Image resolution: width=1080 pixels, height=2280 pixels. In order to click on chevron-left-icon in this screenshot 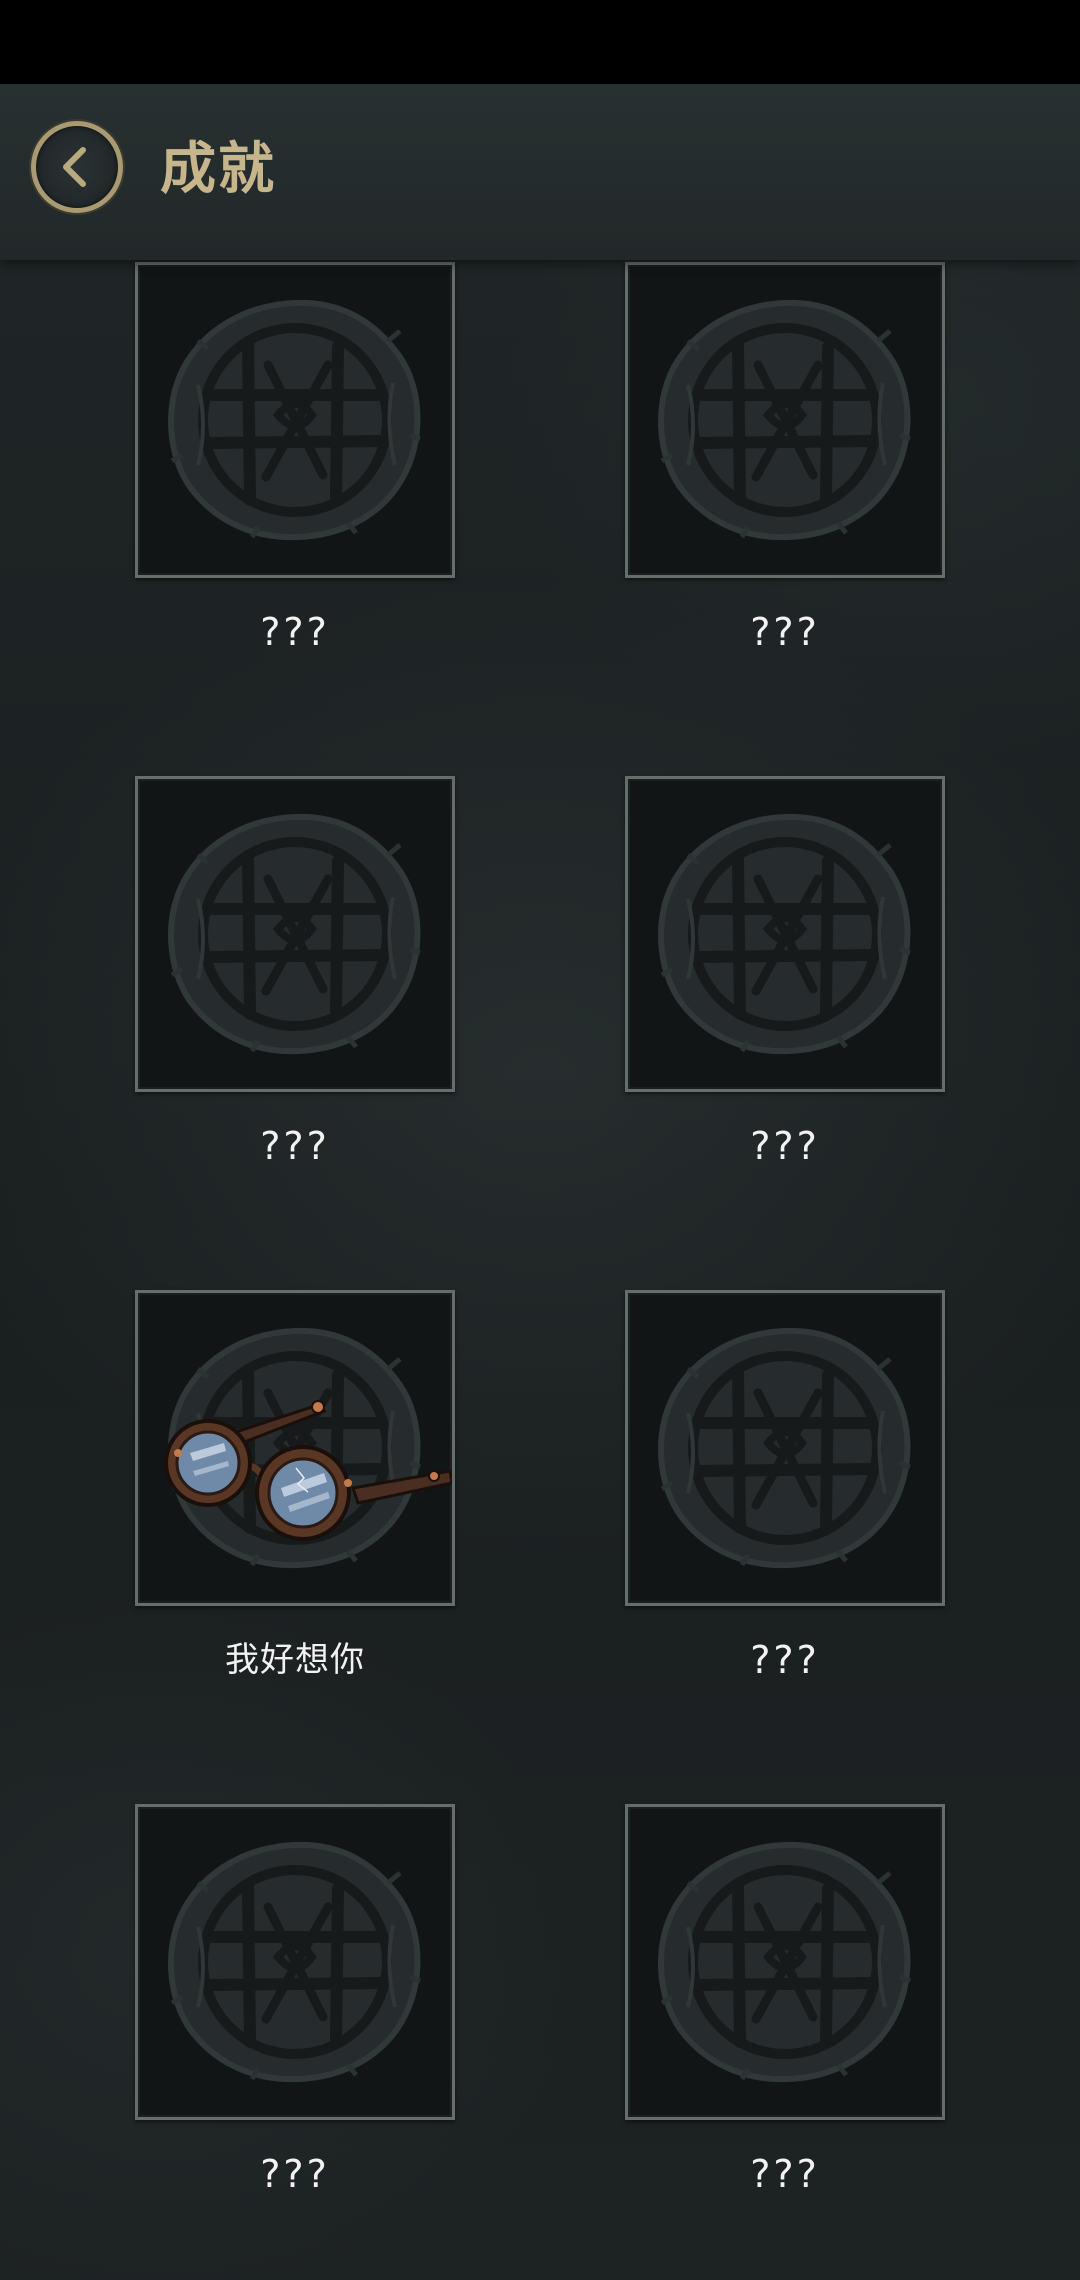, I will do `click(74, 167)`.